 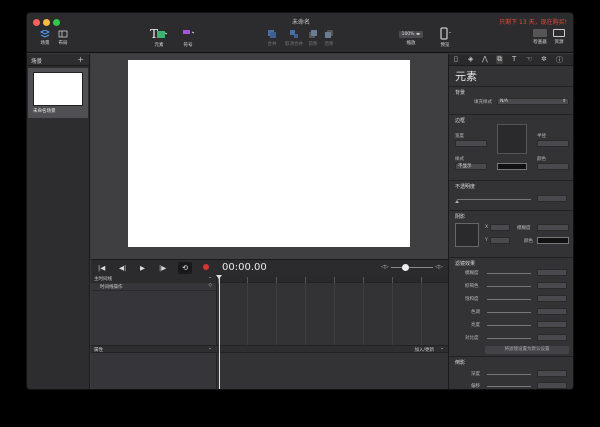 I want to click on keyframe-diamond-icon: ◇, so click(x=210, y=285).